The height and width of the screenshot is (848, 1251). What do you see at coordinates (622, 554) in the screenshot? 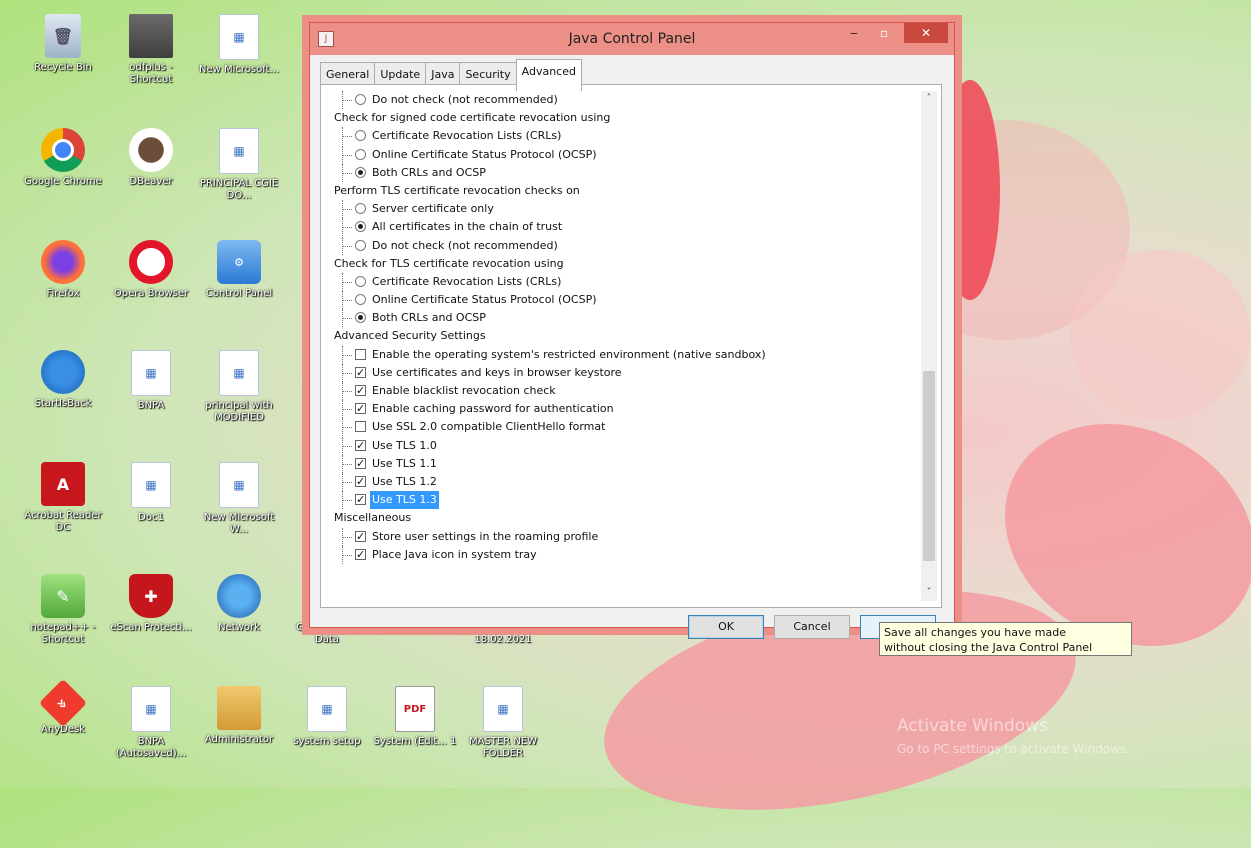
I see `checkbox-option: ✓ Place Java icon in system tray` at bounding box center [622, 554].